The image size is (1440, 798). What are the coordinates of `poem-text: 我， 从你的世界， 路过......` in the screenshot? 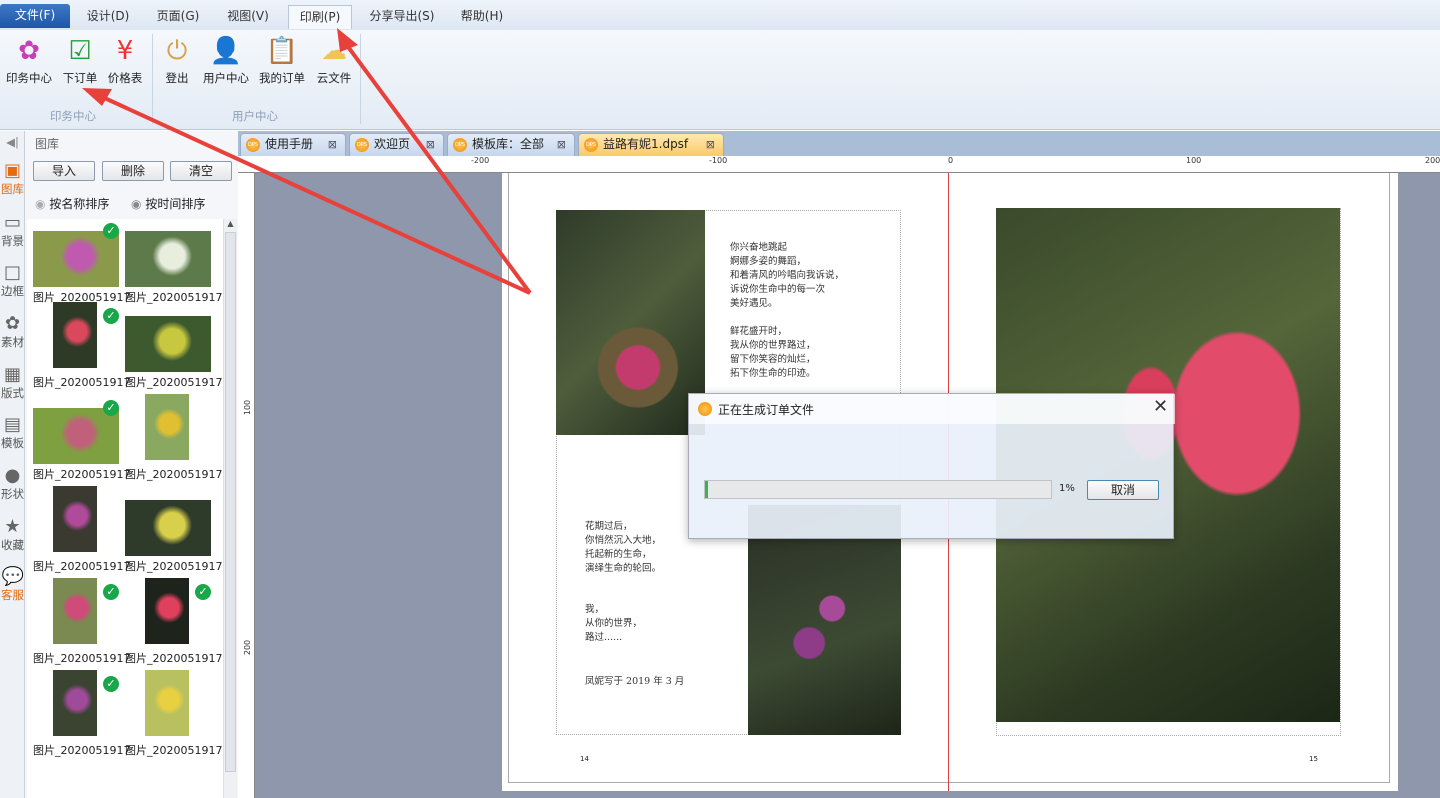 It's located at (613, 624).